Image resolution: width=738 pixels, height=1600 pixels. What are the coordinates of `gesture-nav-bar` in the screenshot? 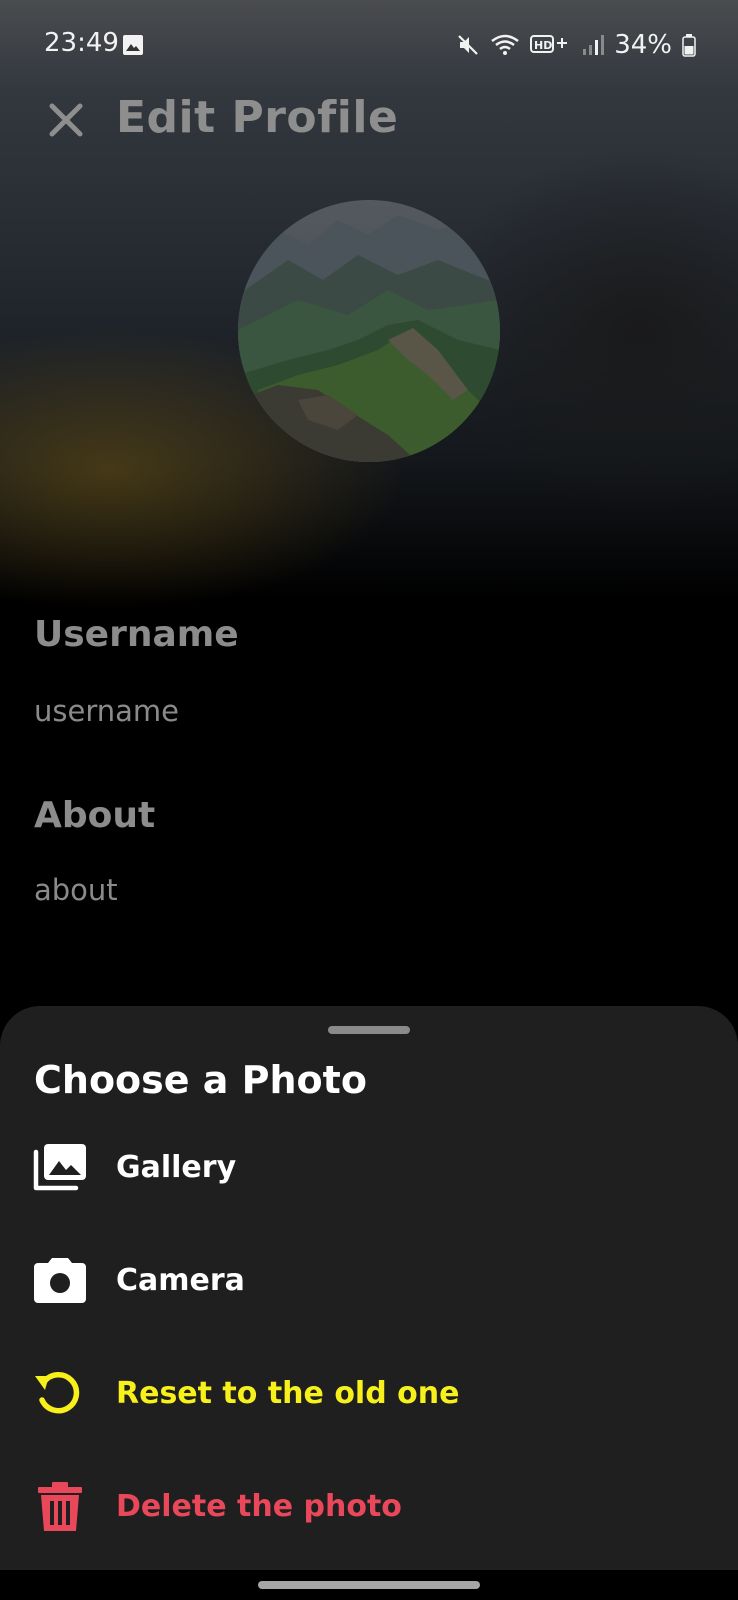 It's located at (369, 1585).